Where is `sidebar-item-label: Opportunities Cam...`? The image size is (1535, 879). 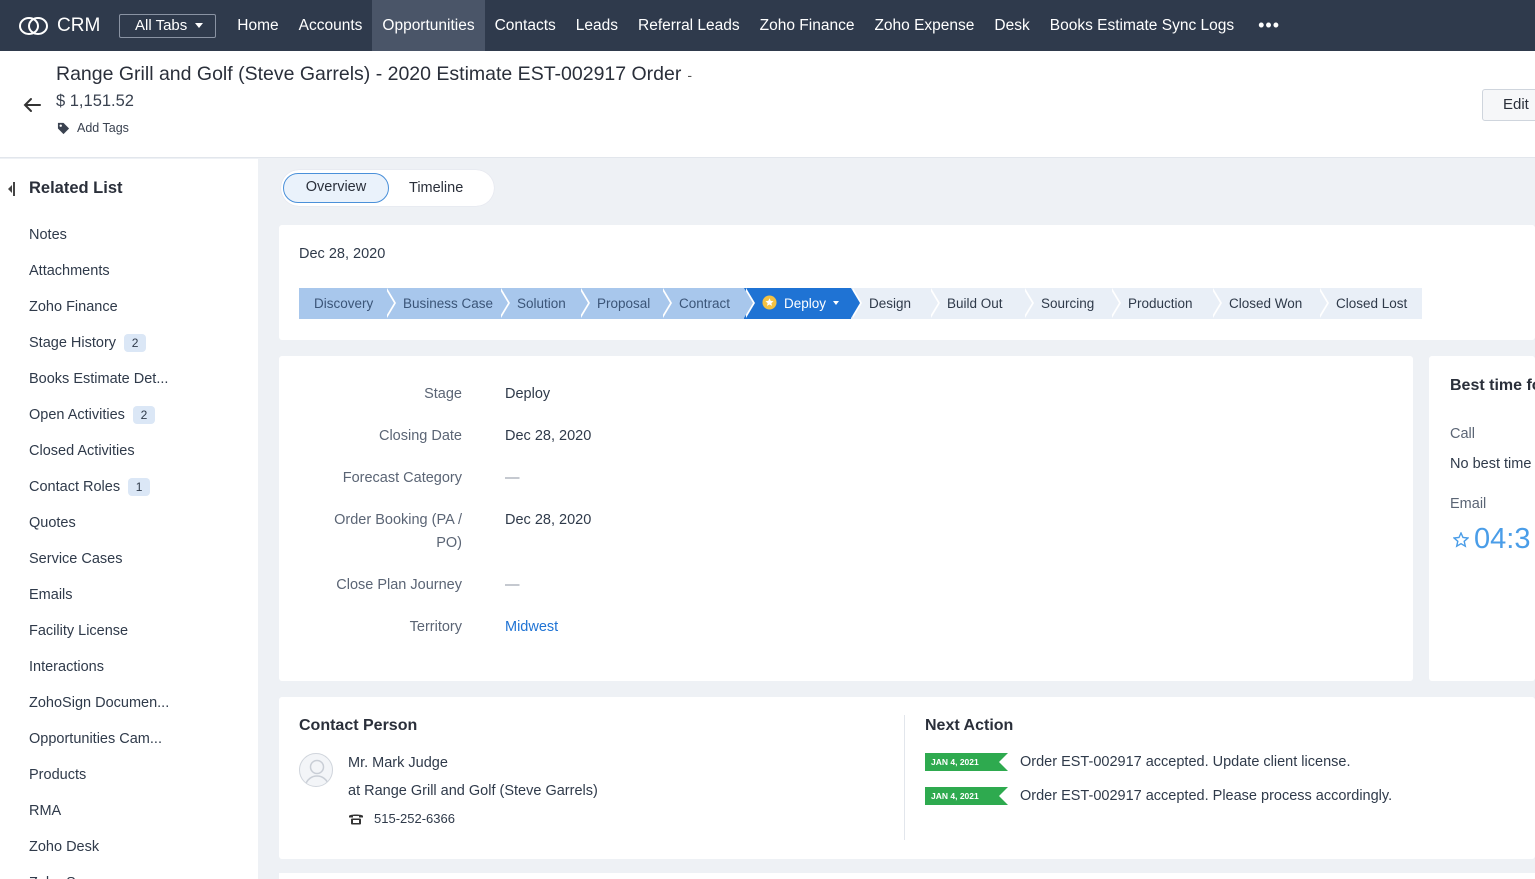
sidebar-item-label: Opportunities Cam... is located at coordinates (95, 739).